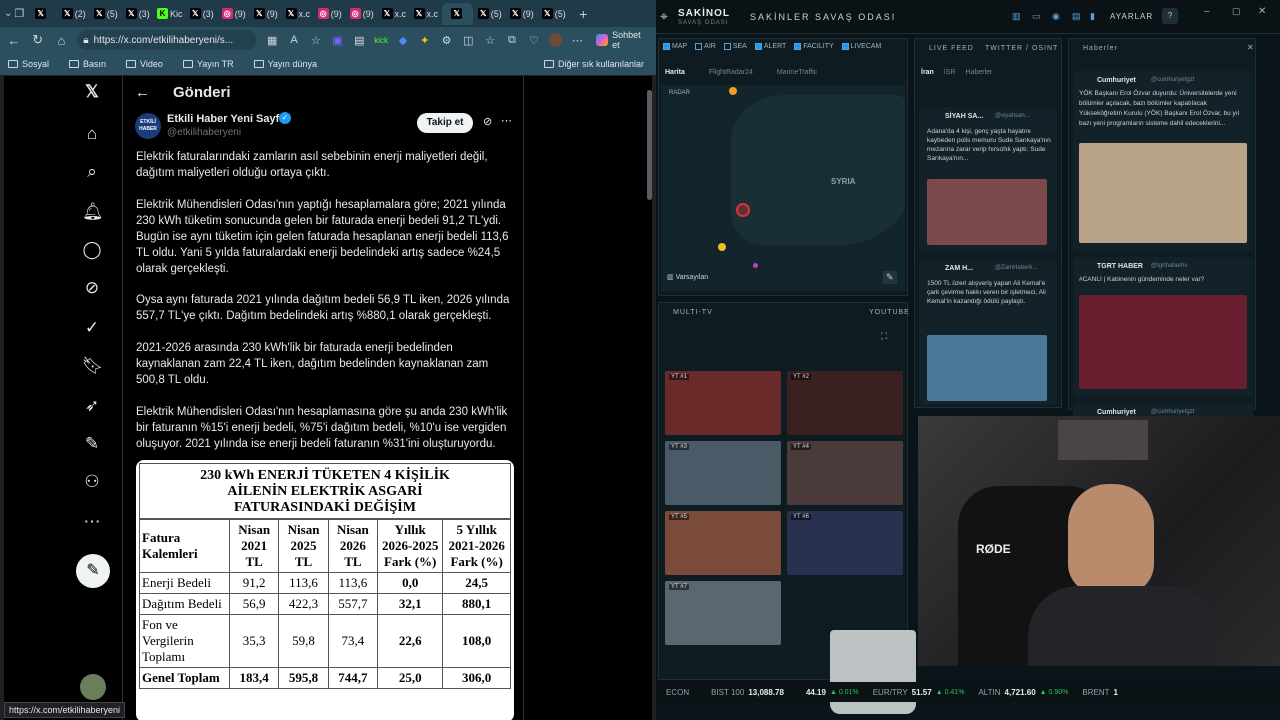  I want to click on help-button: ?, so click(1170, 16).